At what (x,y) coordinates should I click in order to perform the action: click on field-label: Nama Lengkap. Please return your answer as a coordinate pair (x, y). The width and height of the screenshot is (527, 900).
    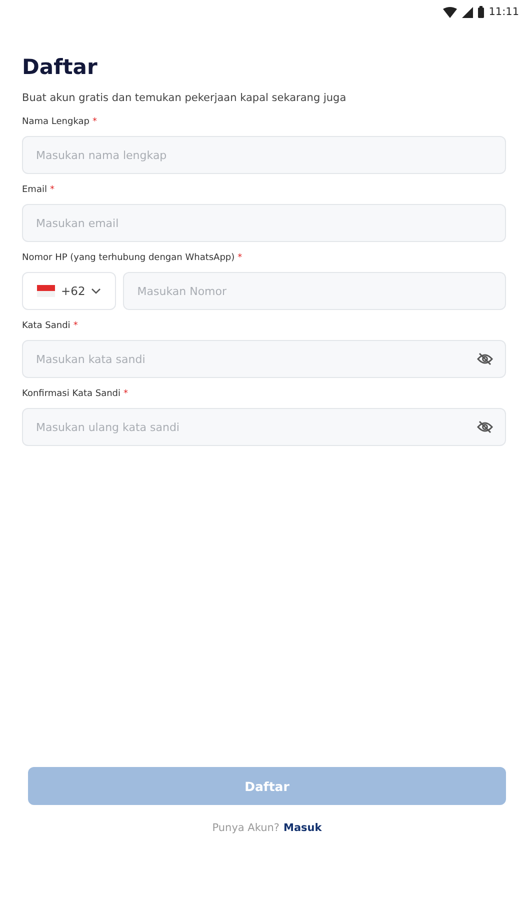
    Looking at the image, I should click on (56, 122).